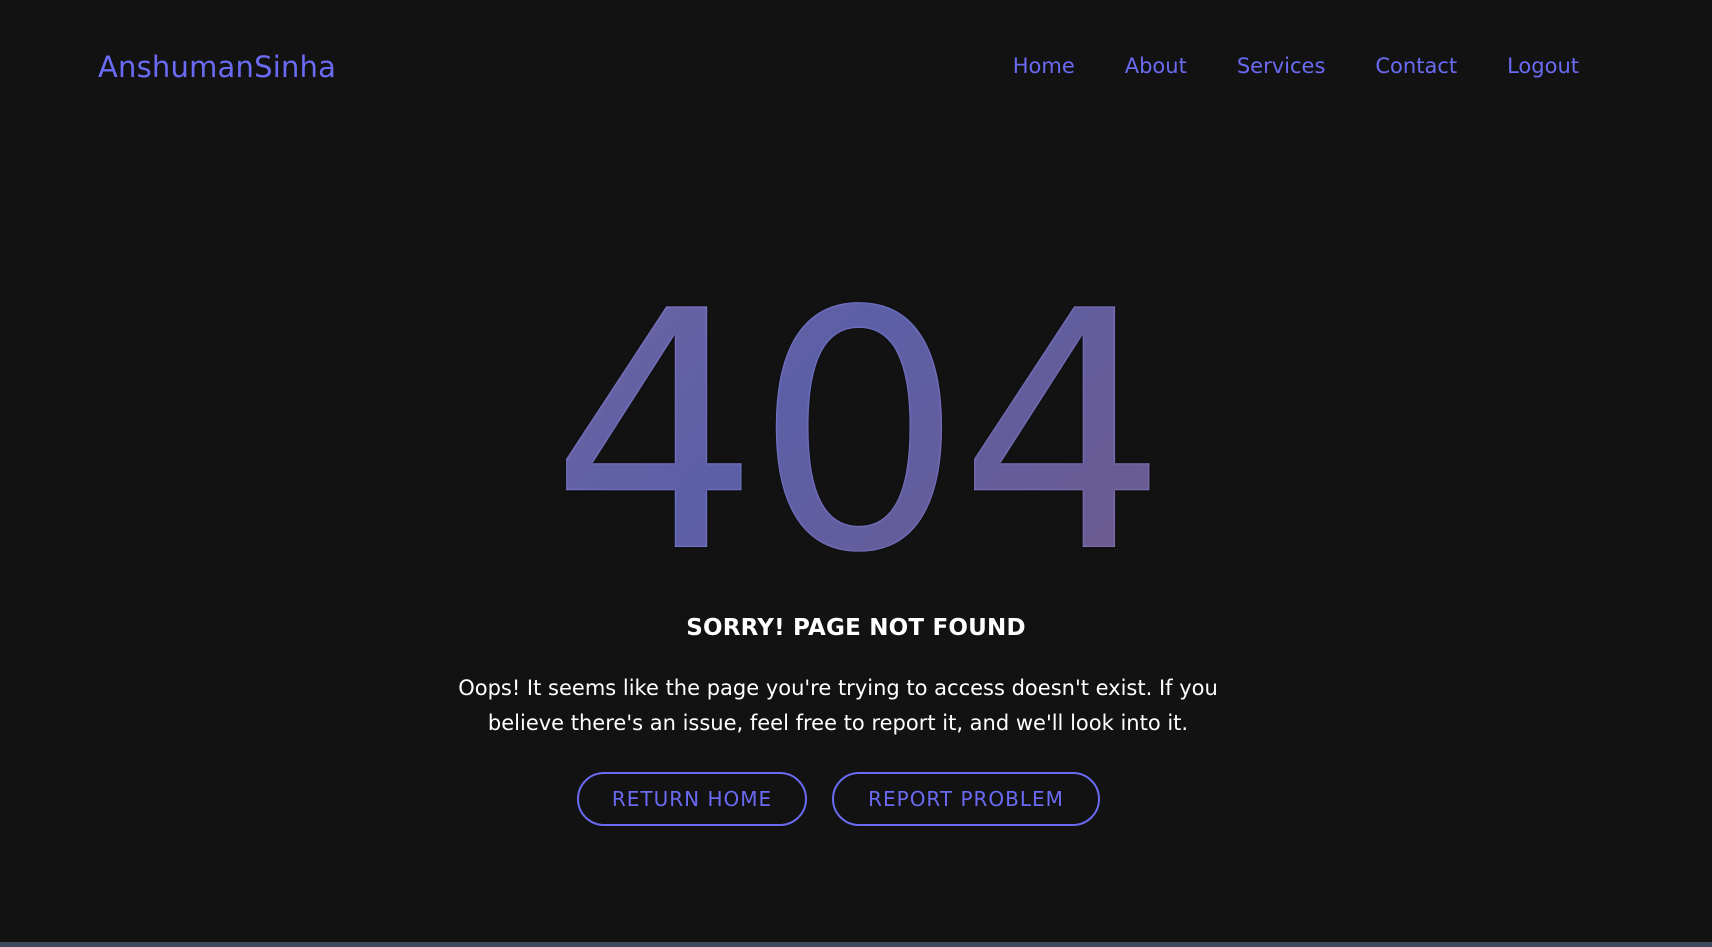 This screenshot has height=947, width=1712. Describe the element at coordinates (966, 799) in the screenshot. I see `report-problem-button: REPORT PROBLEM` at that location.